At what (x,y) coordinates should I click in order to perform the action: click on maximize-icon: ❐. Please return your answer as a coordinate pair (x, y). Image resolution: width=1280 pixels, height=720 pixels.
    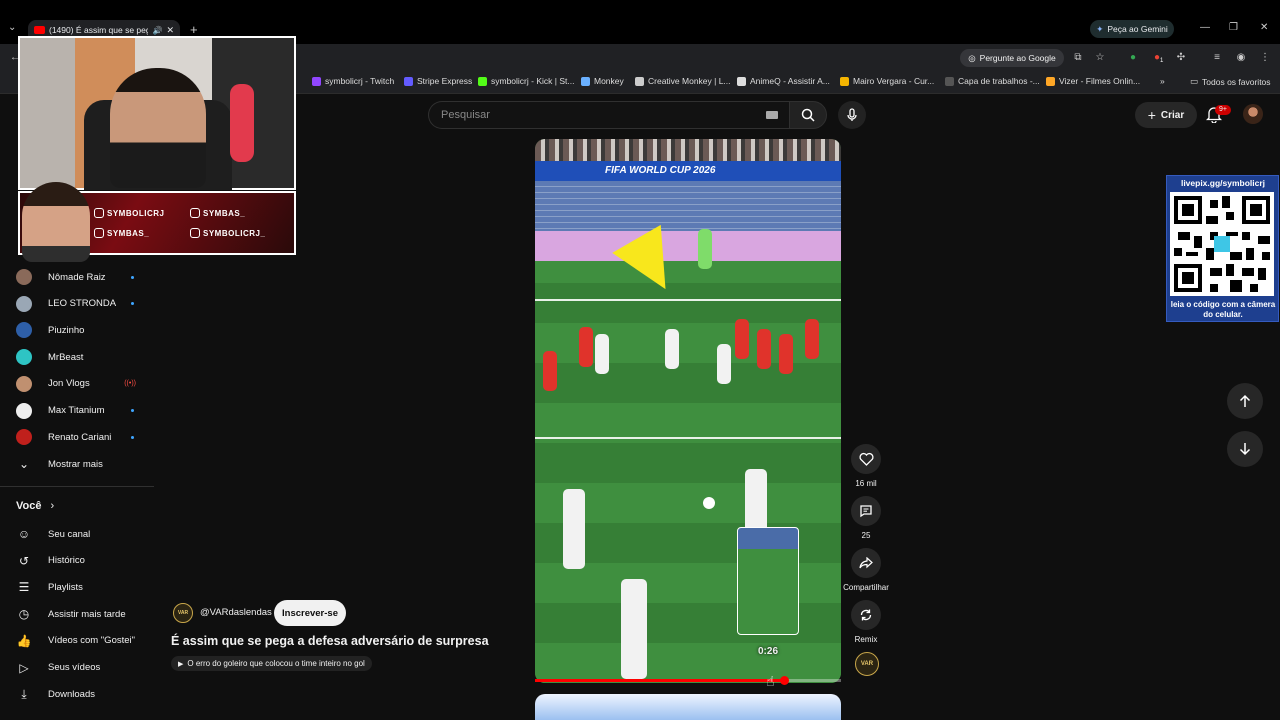
    Looking at the image, I should click on (1233, 27).